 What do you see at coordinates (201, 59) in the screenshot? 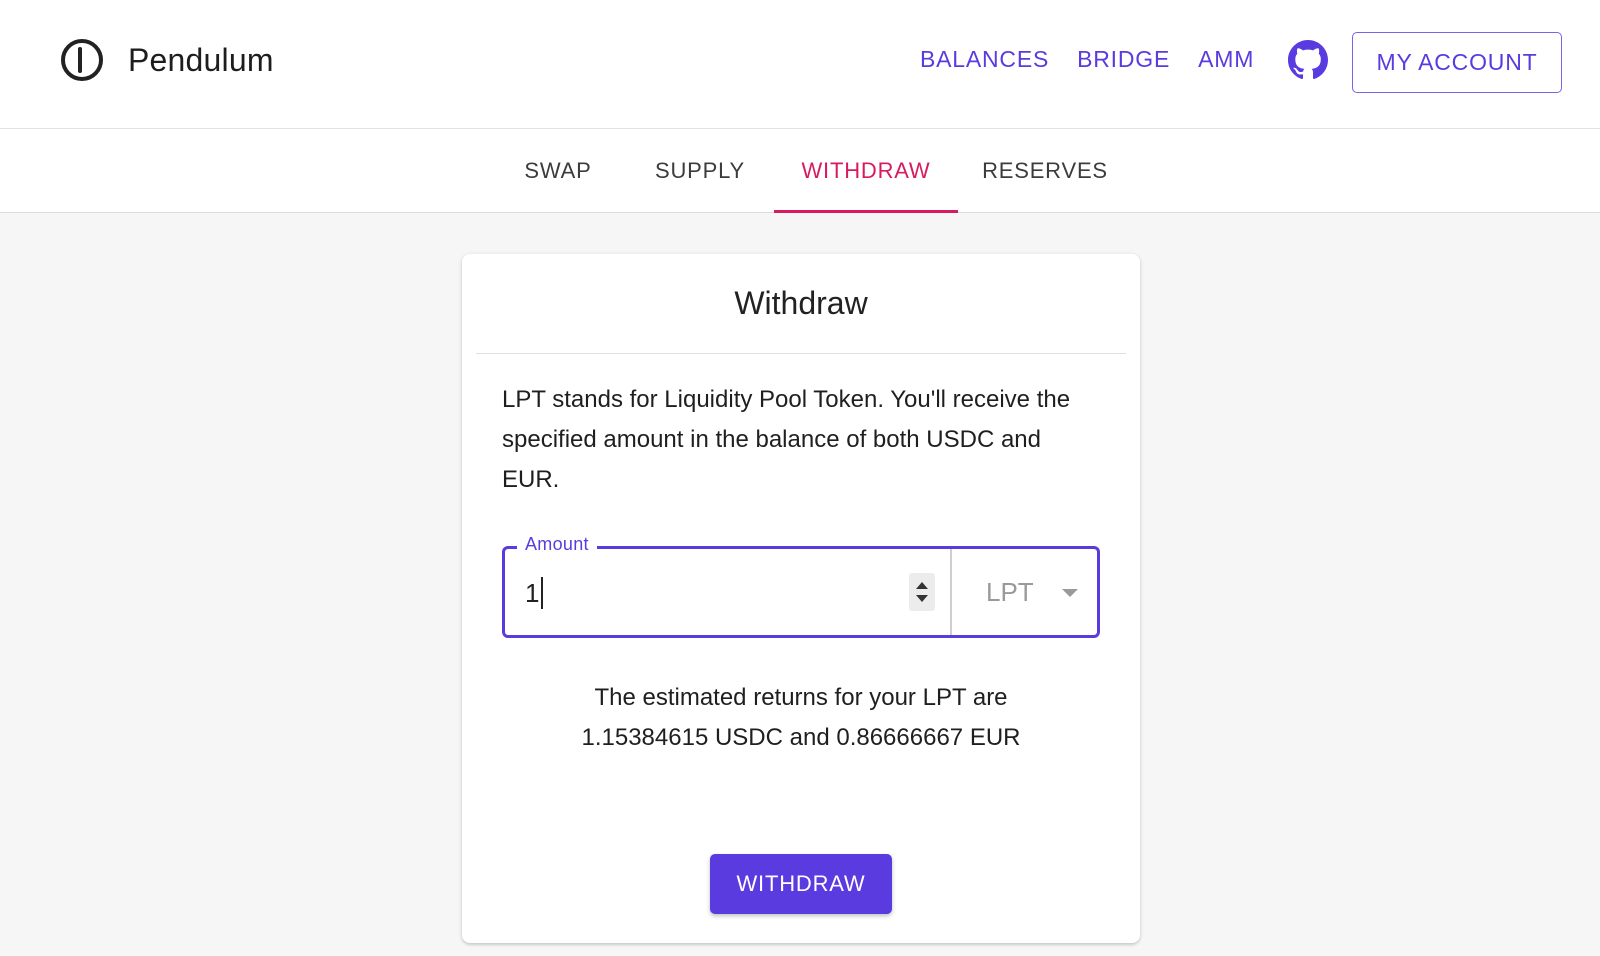
I see `brand-name: Pendulum` at bounding box center [201, 59].